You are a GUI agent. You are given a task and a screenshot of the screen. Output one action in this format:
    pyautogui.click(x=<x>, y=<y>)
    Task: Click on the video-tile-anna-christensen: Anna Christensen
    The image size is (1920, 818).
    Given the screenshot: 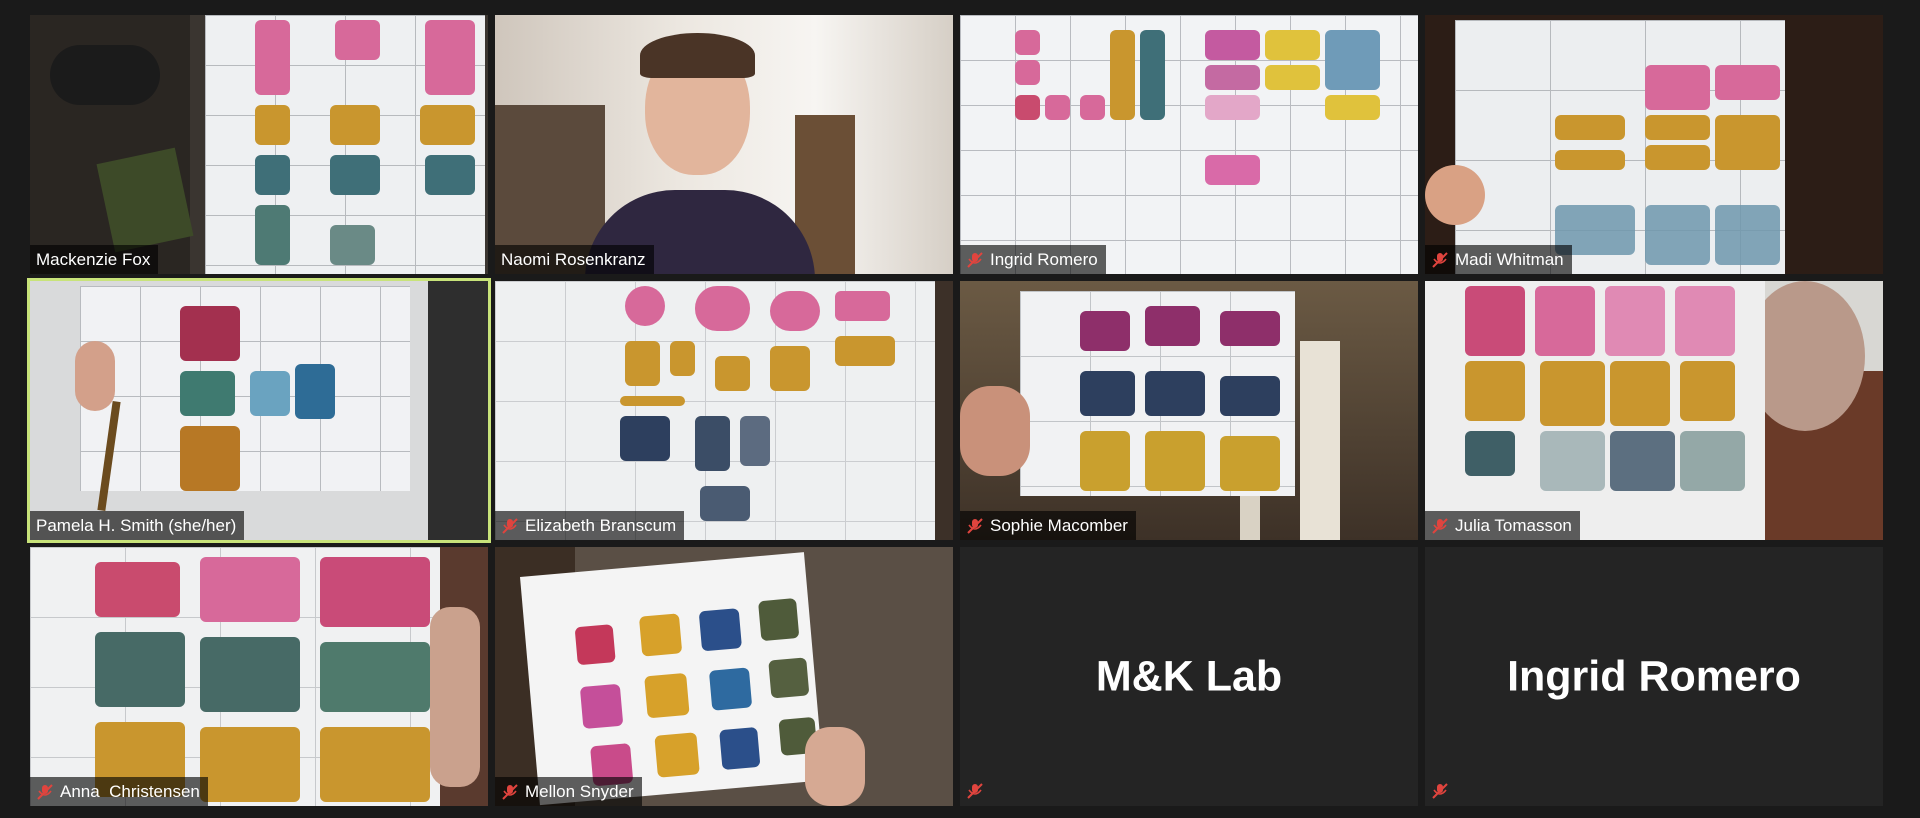 What is the action you would take?
    pyautogui.click(x=259, y=676)
    